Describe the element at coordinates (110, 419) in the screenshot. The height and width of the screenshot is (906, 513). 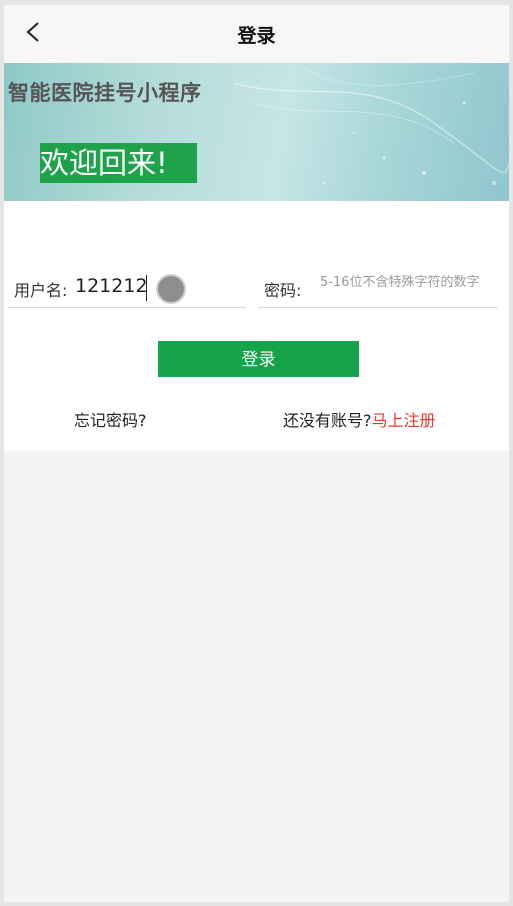
I see `forgot-password-link: 忘记密码?` at that location.